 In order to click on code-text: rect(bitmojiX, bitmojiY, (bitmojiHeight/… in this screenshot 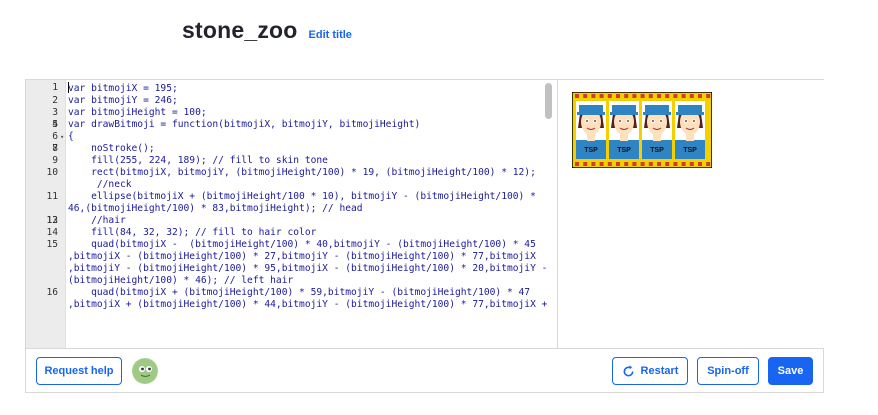, I will do `click(302, 172)`.